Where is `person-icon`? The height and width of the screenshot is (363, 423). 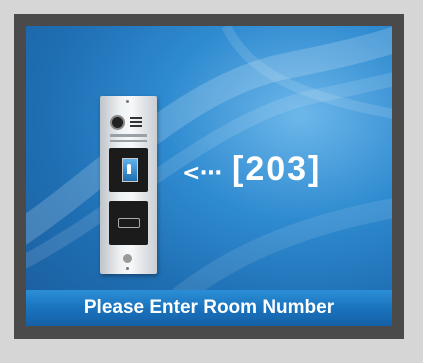
person-icon is located at coordinates (129, 169).